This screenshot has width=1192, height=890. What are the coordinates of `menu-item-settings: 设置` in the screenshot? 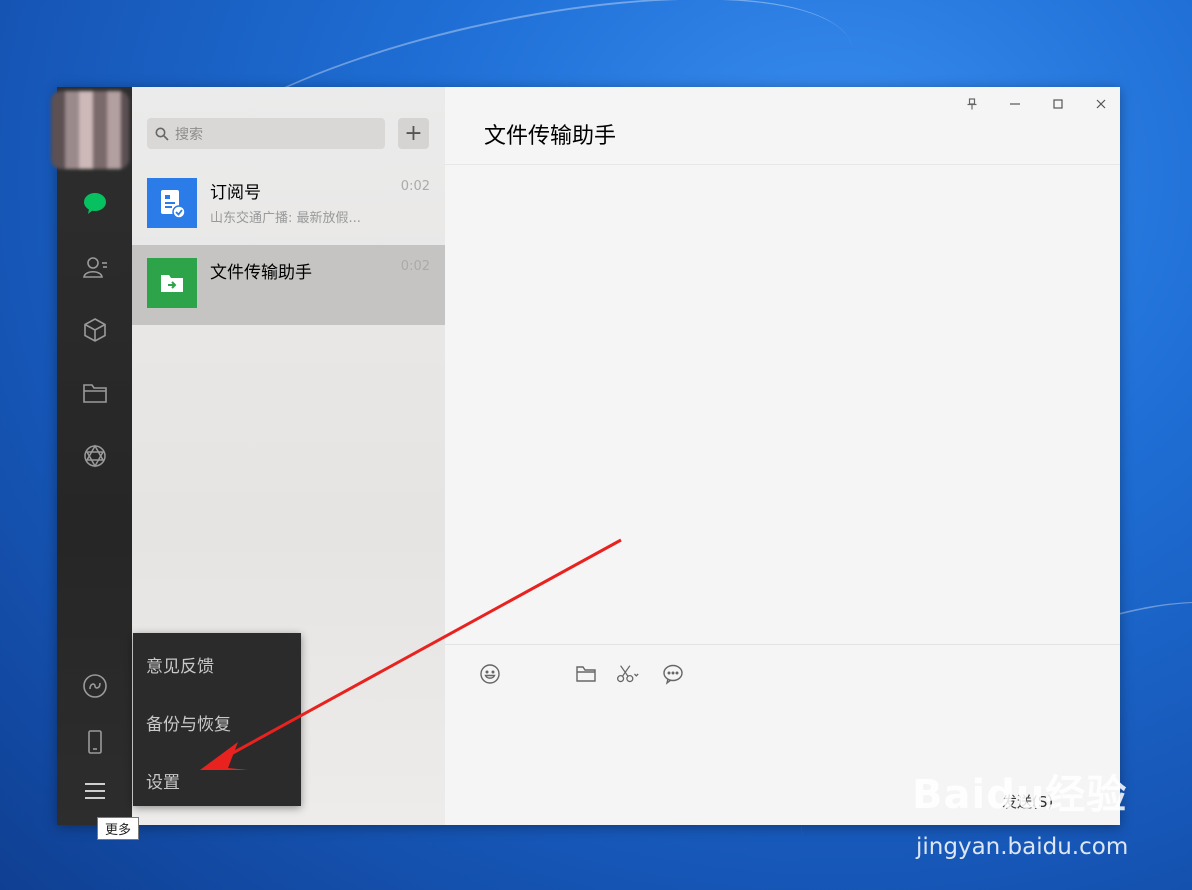 It's located at (163, 780).